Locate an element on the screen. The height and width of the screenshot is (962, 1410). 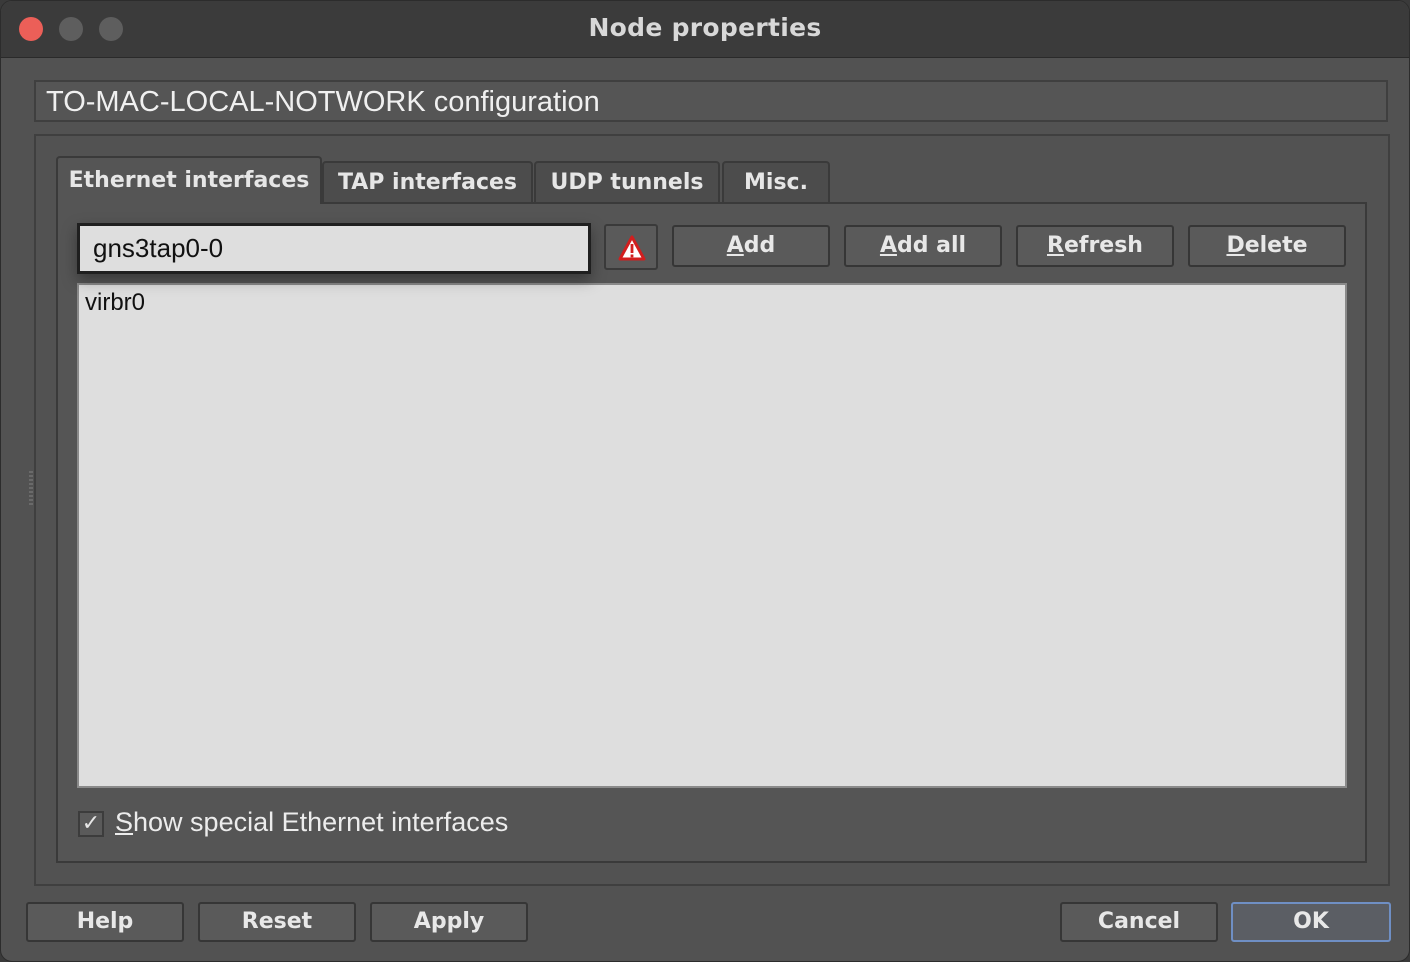
help-button: Help is located at coordinates (105, 922).